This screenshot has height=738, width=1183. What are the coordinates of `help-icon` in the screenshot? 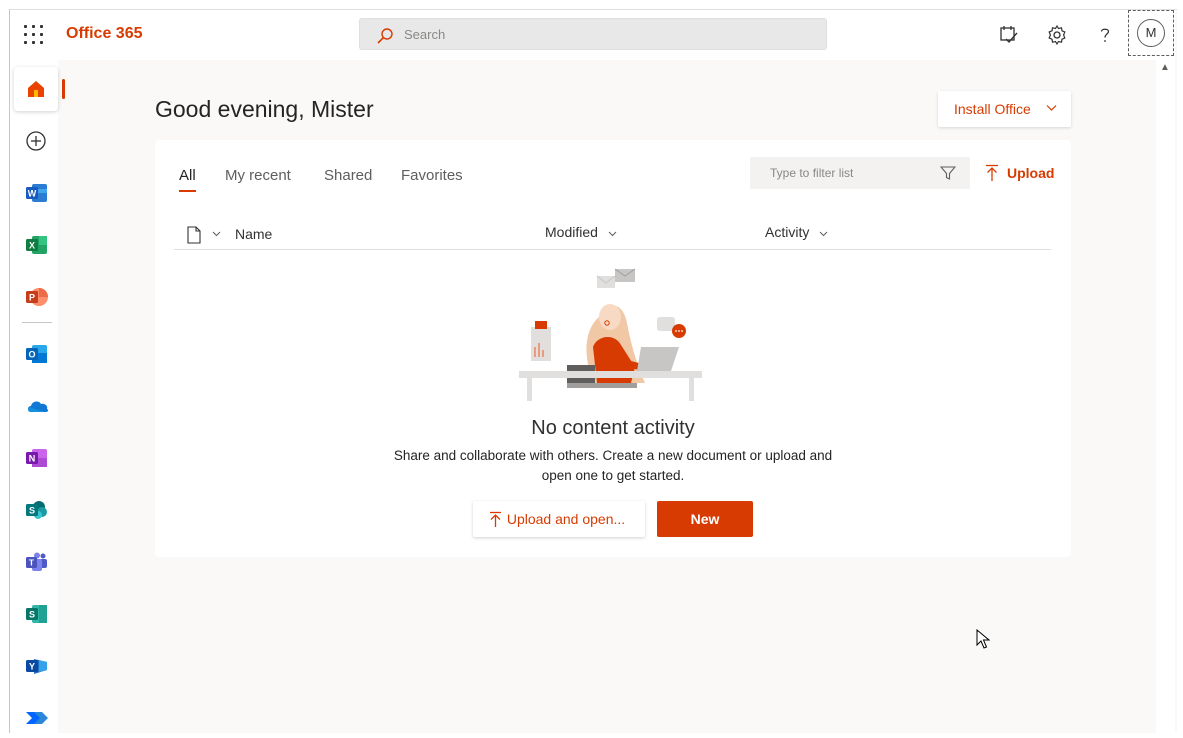 It's located at (1105, 35).